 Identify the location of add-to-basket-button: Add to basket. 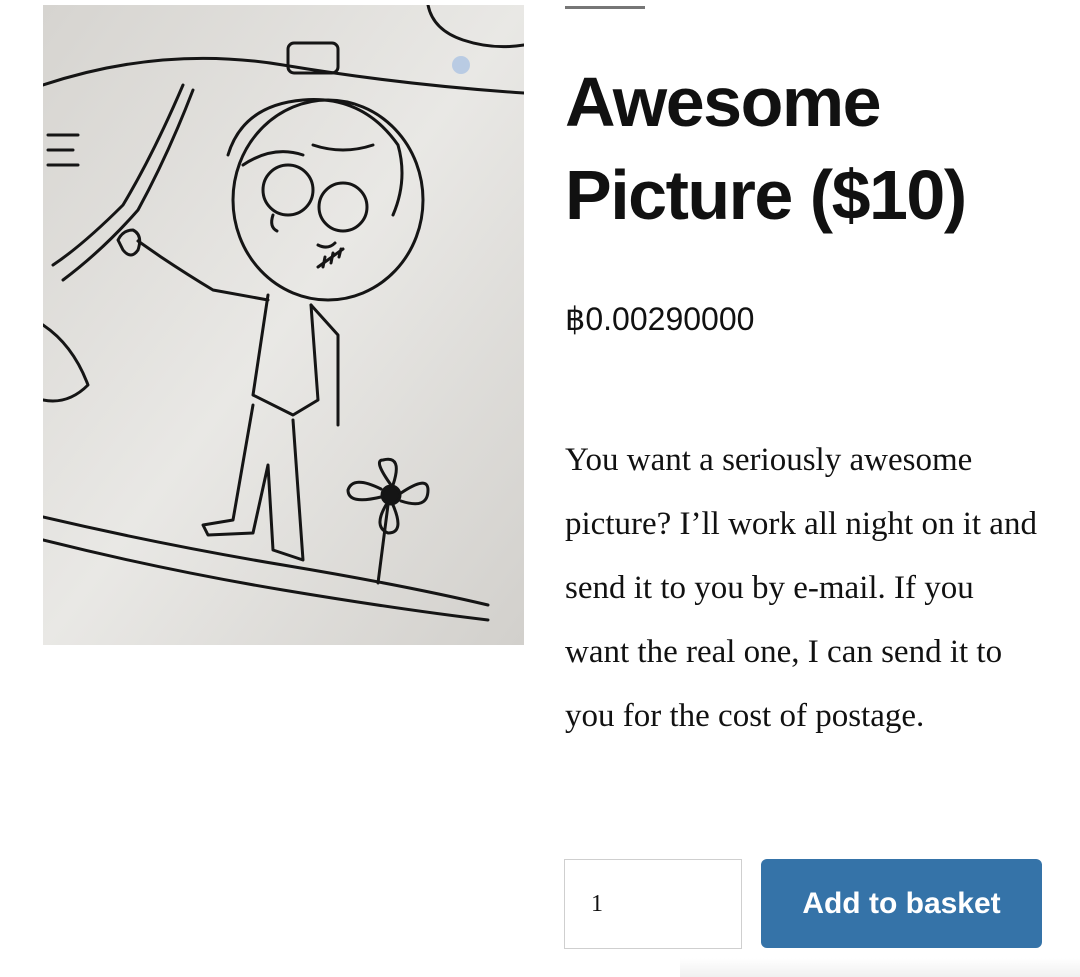
(901, 903).